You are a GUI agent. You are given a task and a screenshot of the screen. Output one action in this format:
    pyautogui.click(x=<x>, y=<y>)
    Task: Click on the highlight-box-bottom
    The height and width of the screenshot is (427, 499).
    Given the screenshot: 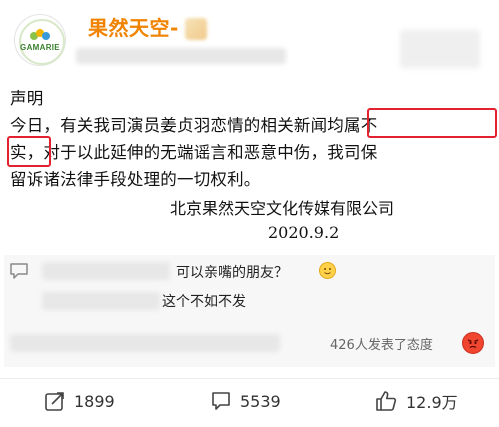 What is the action you would take?
    pyautogui.click(x=29, y=151)
    